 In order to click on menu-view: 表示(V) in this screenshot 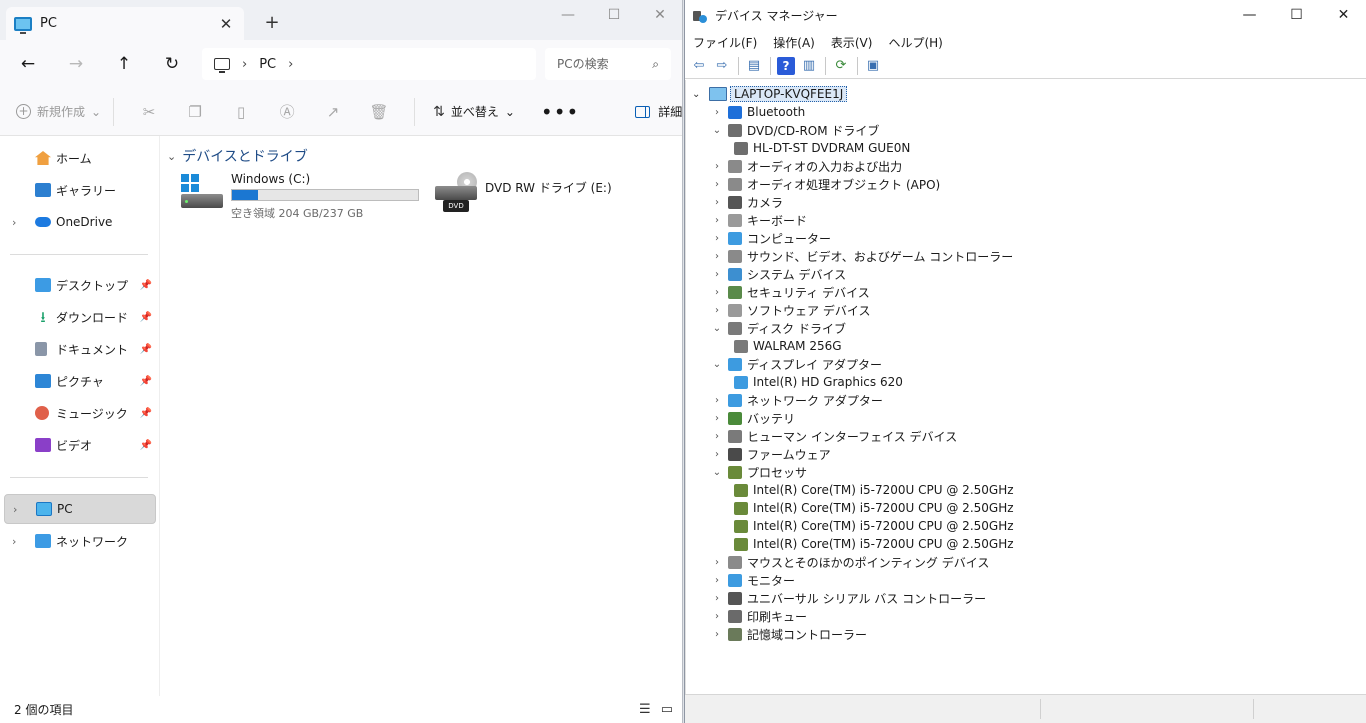, I will do `click(852, 42)`.